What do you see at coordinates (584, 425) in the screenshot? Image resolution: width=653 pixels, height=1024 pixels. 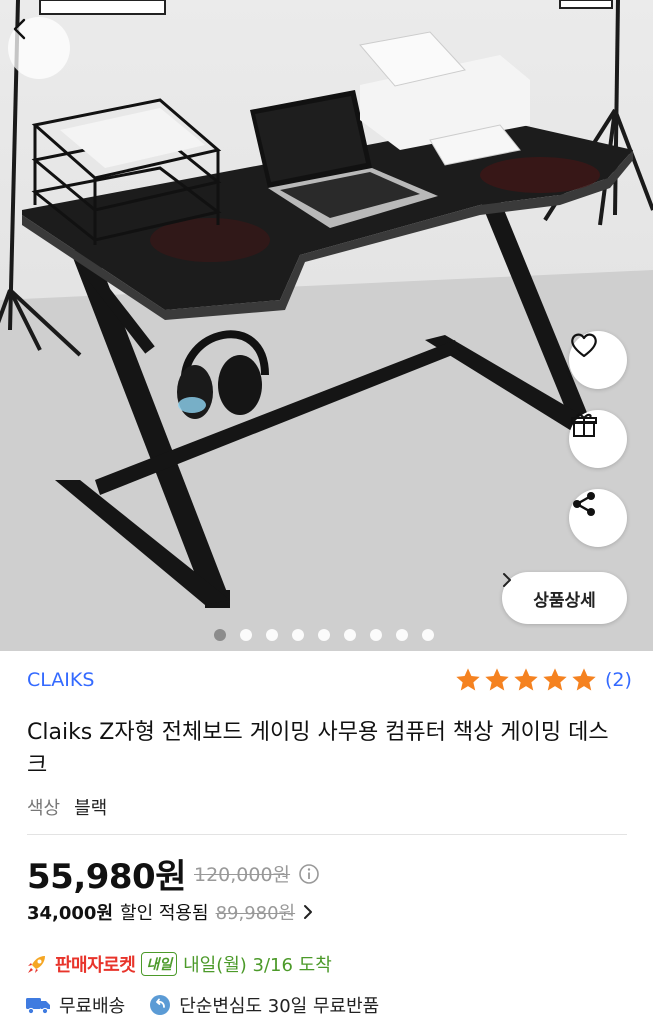 I see `gift-icon` at bounding box center [584, 425].